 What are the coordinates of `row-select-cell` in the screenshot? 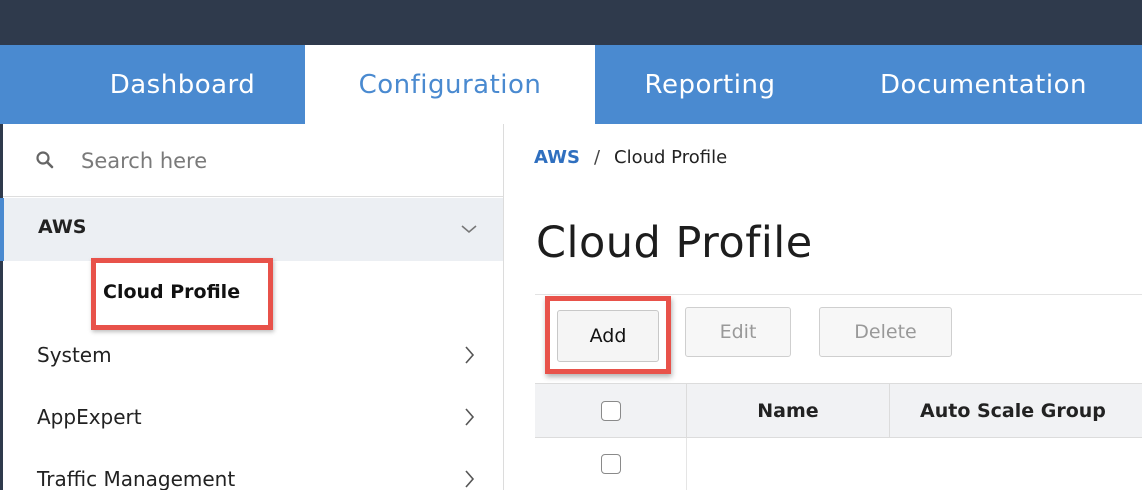 It's located at (611, 464).